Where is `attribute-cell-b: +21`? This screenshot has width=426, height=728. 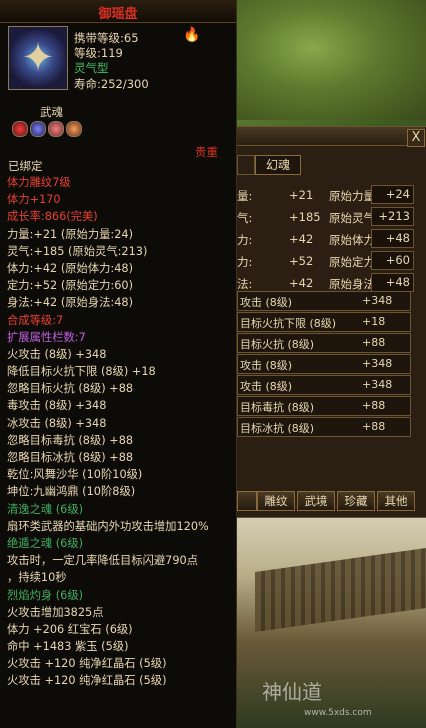
attribute-cell-b: +21 is located at coordinates (301, 195).